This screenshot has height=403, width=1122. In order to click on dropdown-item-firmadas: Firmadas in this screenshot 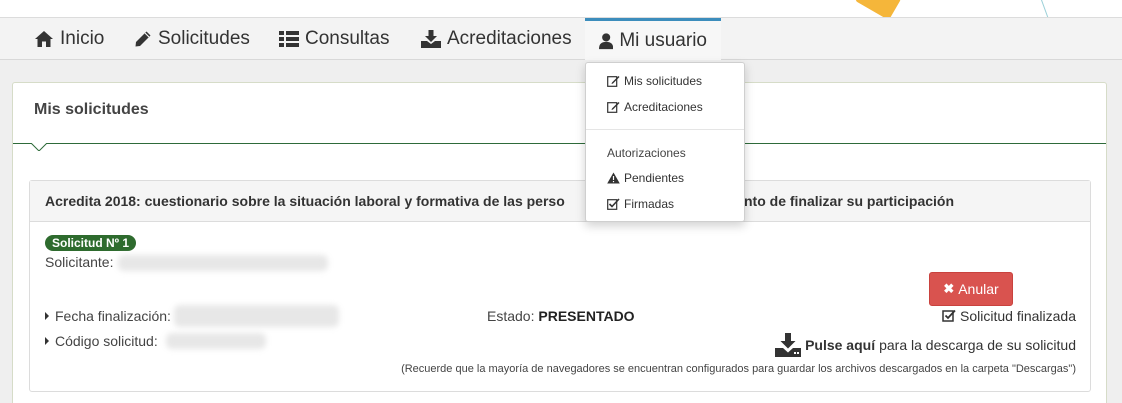, I will do `click(640, 204)`.